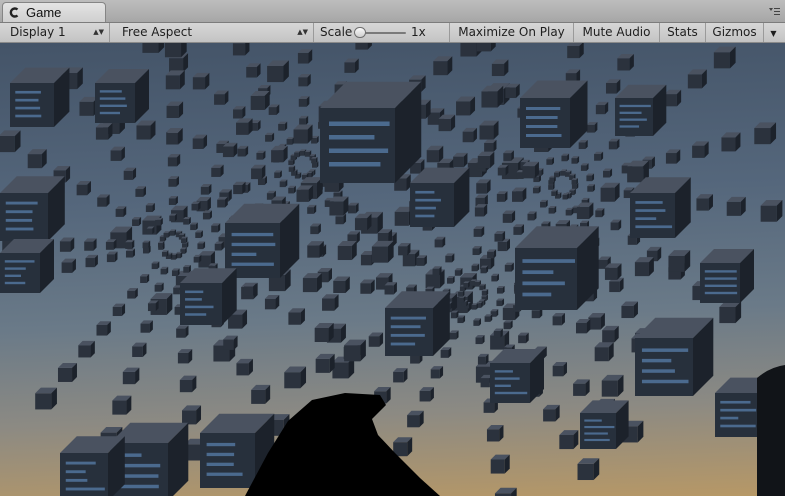  What do you see at coordinates (773, 32) in the screenshot?
I see `gizmos-dropdown-button: ▼` at bounding box center [773, 32].